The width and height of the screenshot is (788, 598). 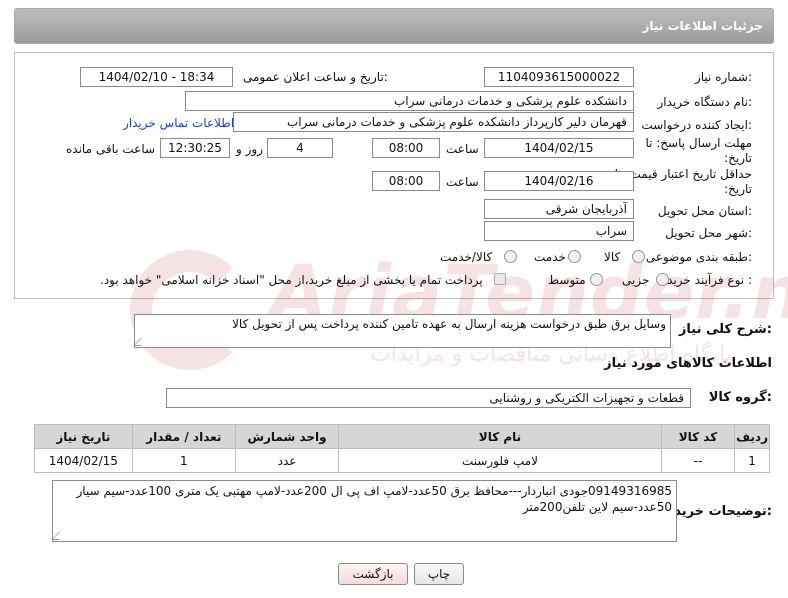 I want to click on price-date-field: 1404/02/16, so click(x=559, y=181).